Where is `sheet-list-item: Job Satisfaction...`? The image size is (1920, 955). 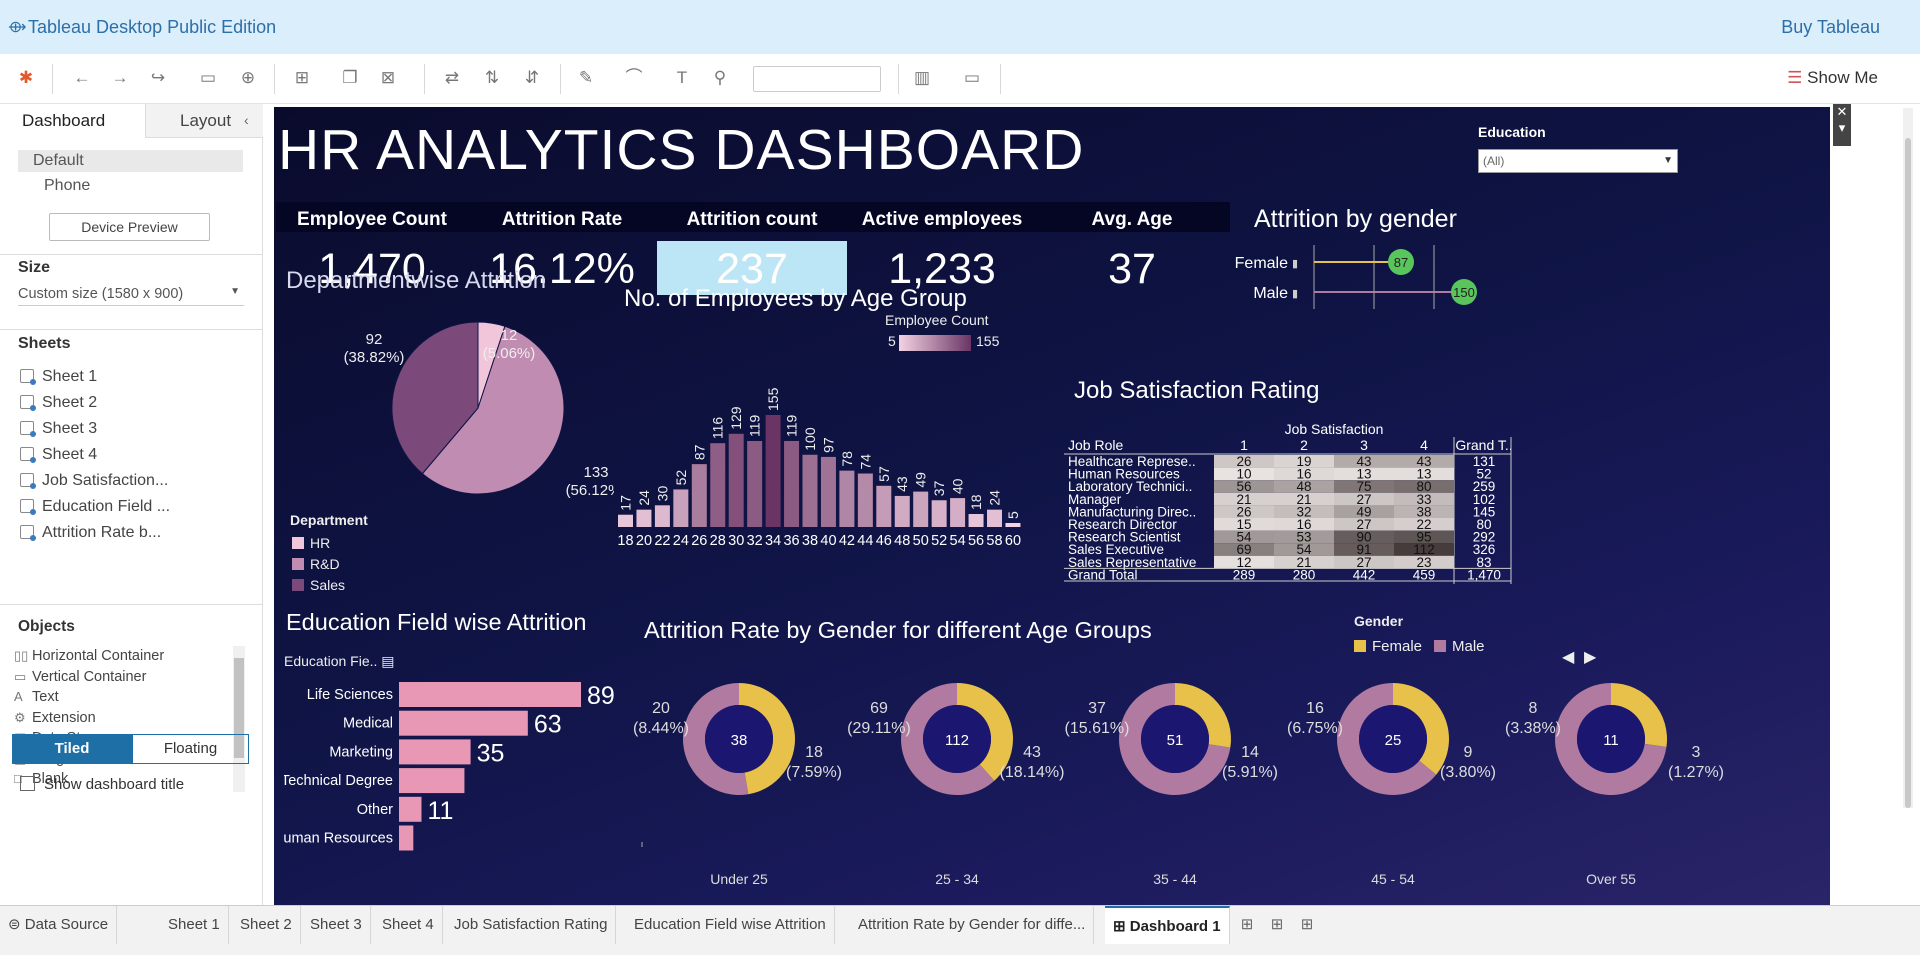
sheet-list-item: Job Satisfaction... is located at coordinates (94, 481).